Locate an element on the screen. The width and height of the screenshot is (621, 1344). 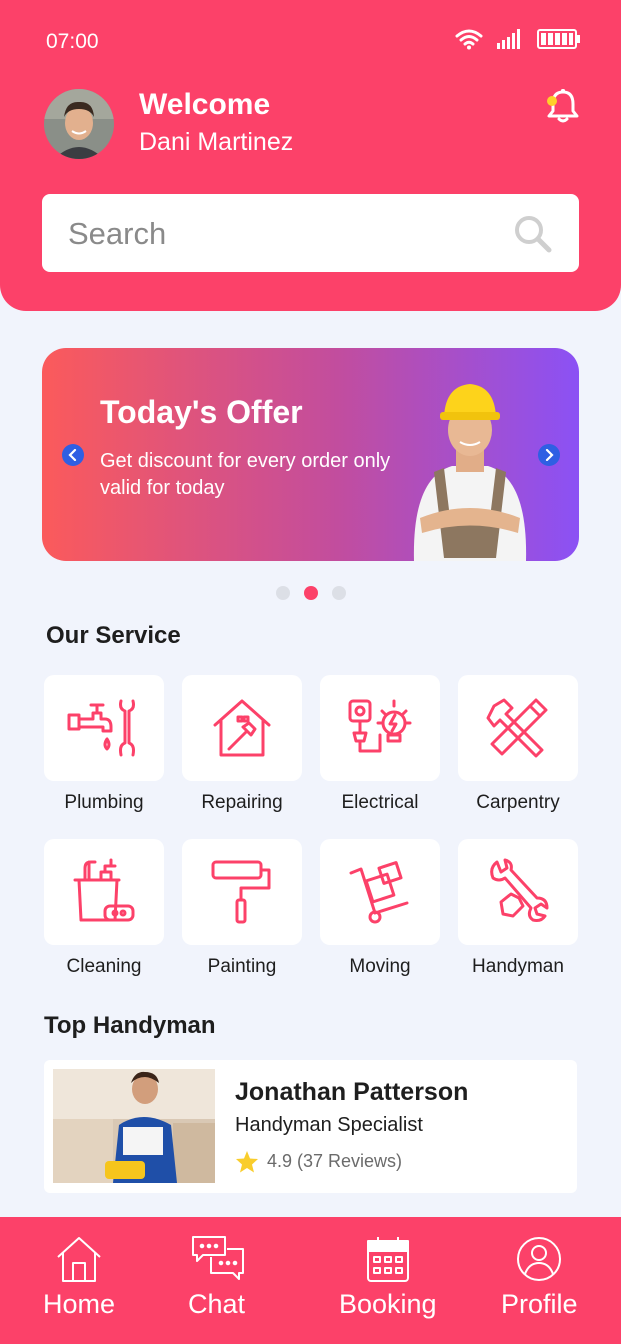
search-input: Search is located at coordinates (310, 233).